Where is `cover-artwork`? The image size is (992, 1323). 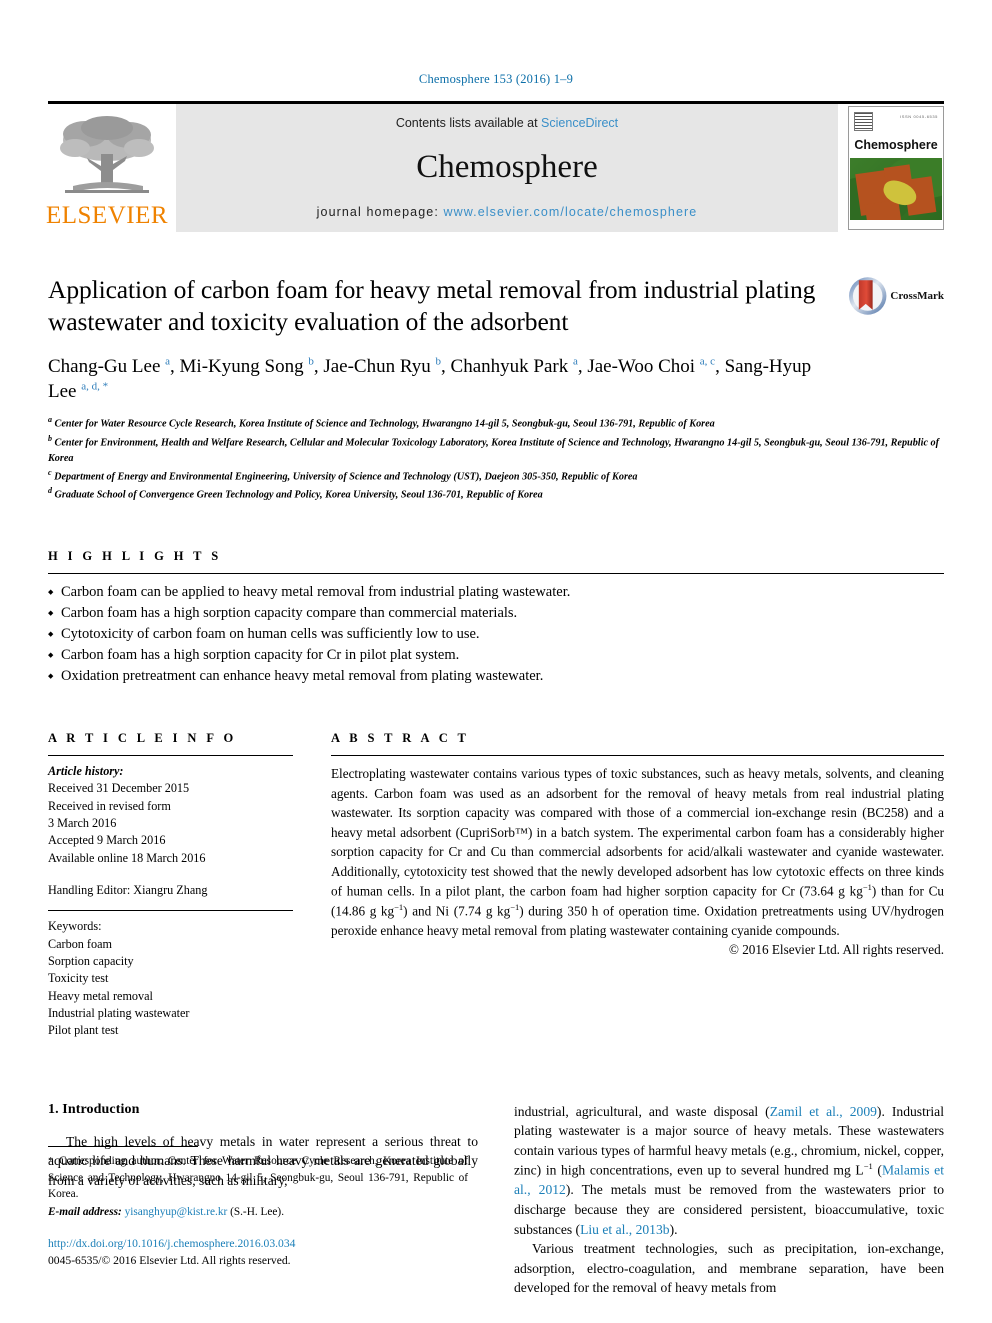 cover-artwork is located at coordinates (896, 189).